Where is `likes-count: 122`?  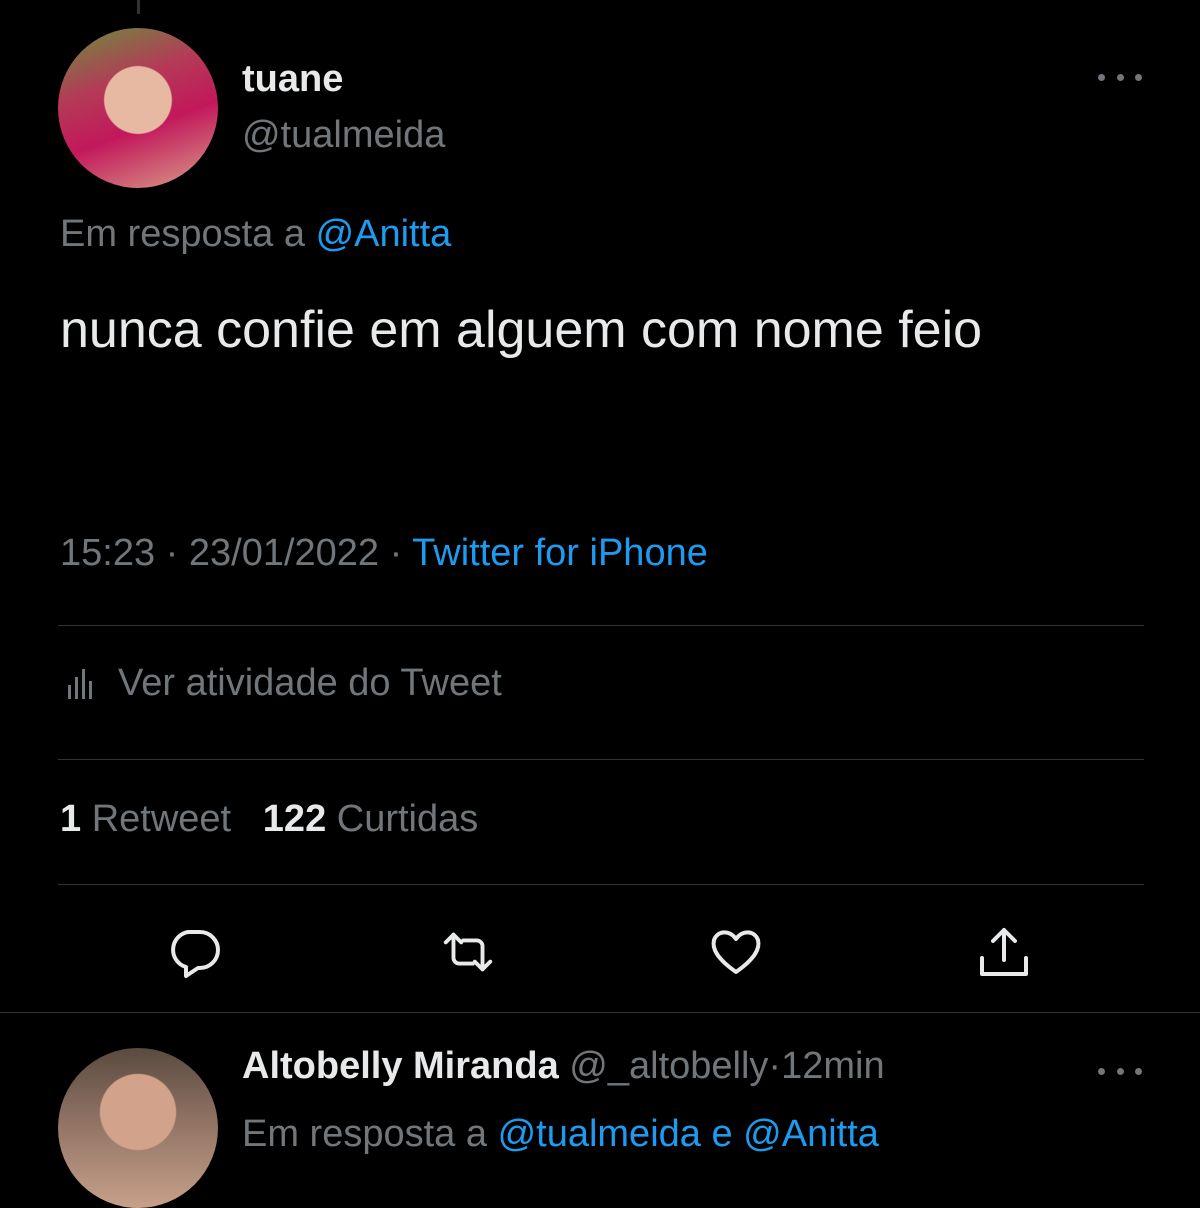 likes-count: 122 is located at coordinates (294, 819).